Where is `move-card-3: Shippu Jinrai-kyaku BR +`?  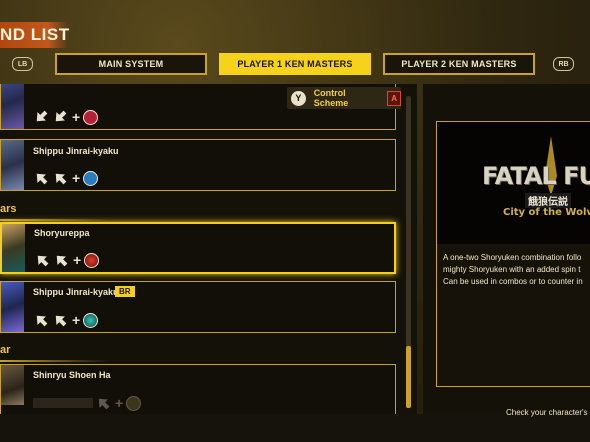 move-card-3: Shippu Jinrai-kyaku BR + is located at coordinates (198, 307).